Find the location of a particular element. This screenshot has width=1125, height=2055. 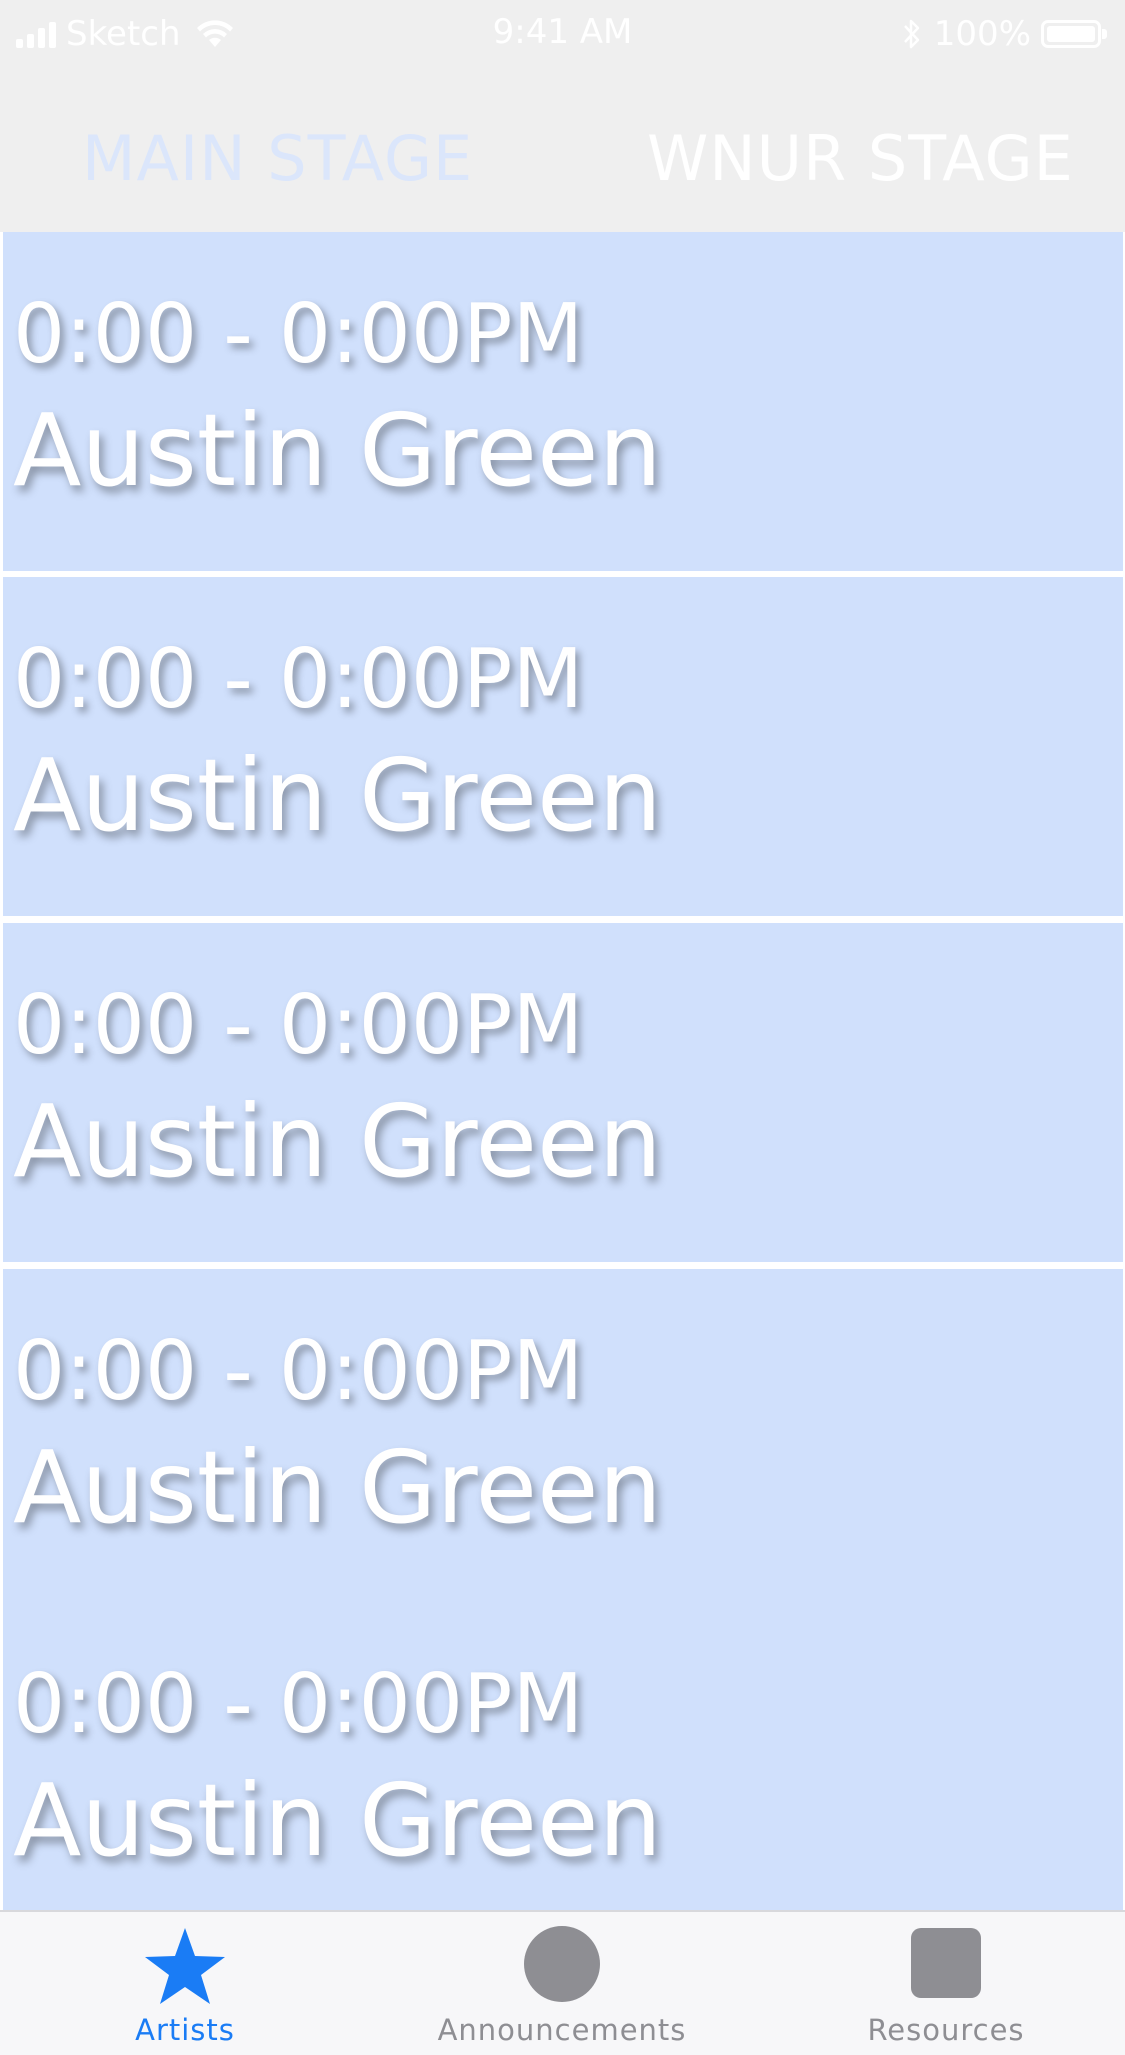

stage-selector: MAIN STAGE WNUR STAGE is located at coordinates (562, 150).